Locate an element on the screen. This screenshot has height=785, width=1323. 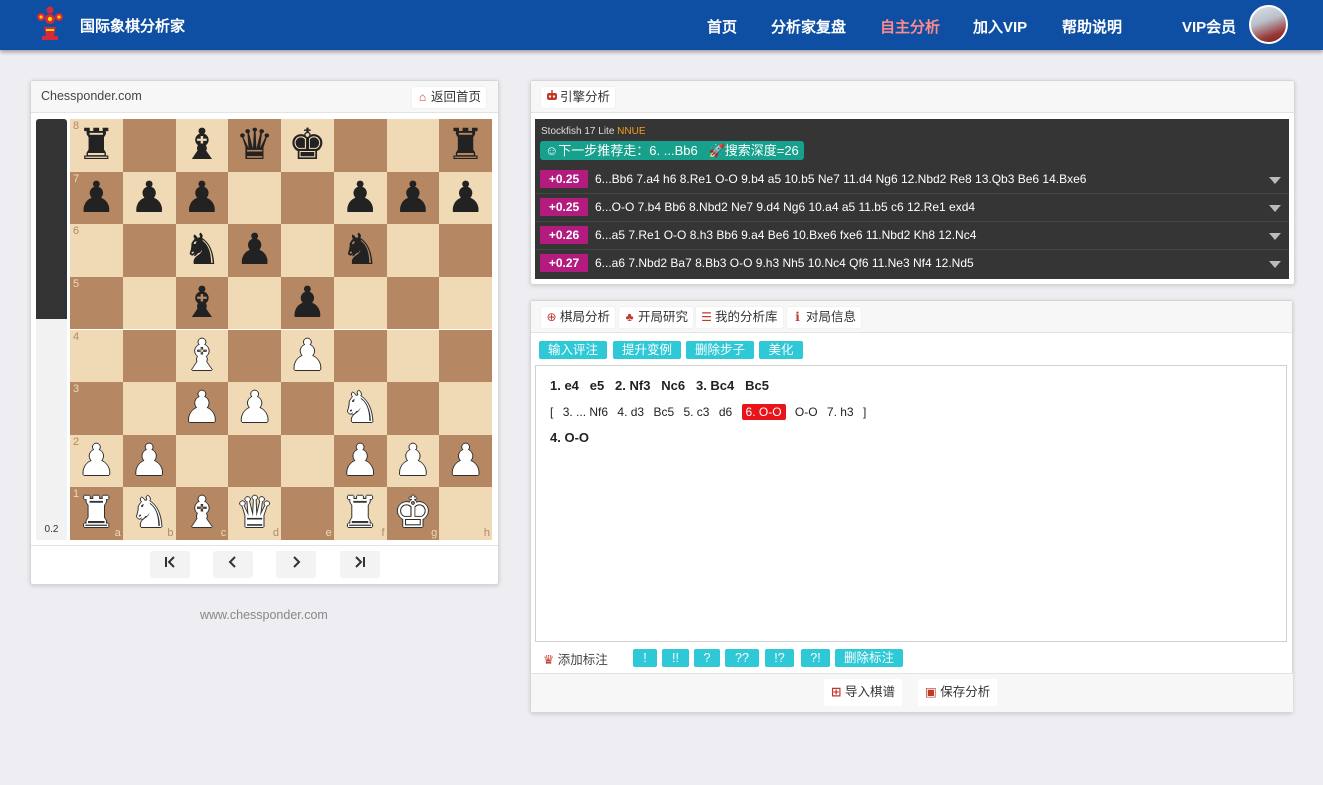
home-button: ⌂ 返回首页 is located at coordinates (449, 97).